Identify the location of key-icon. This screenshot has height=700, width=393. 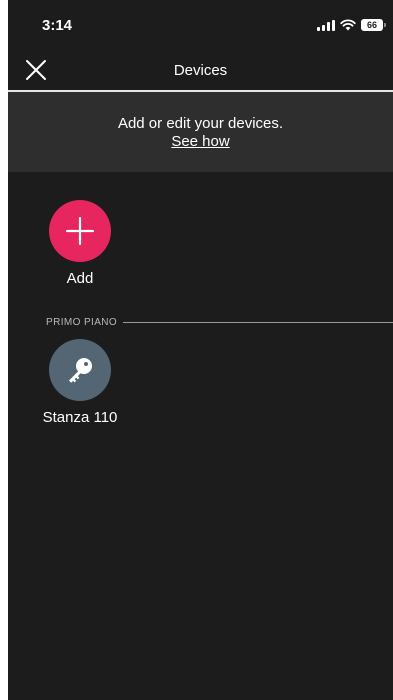
(80, 370).